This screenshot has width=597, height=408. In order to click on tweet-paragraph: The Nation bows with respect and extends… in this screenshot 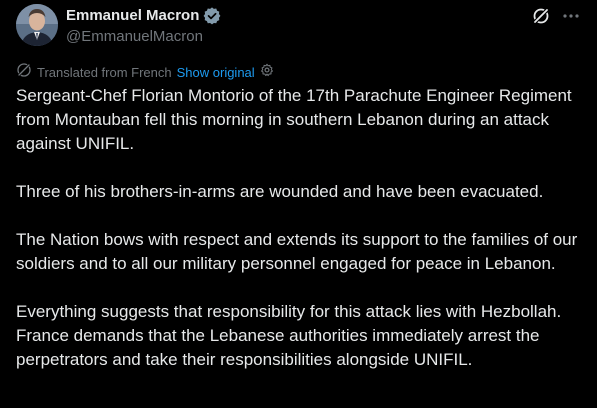, I will do `click(297, 251)`.